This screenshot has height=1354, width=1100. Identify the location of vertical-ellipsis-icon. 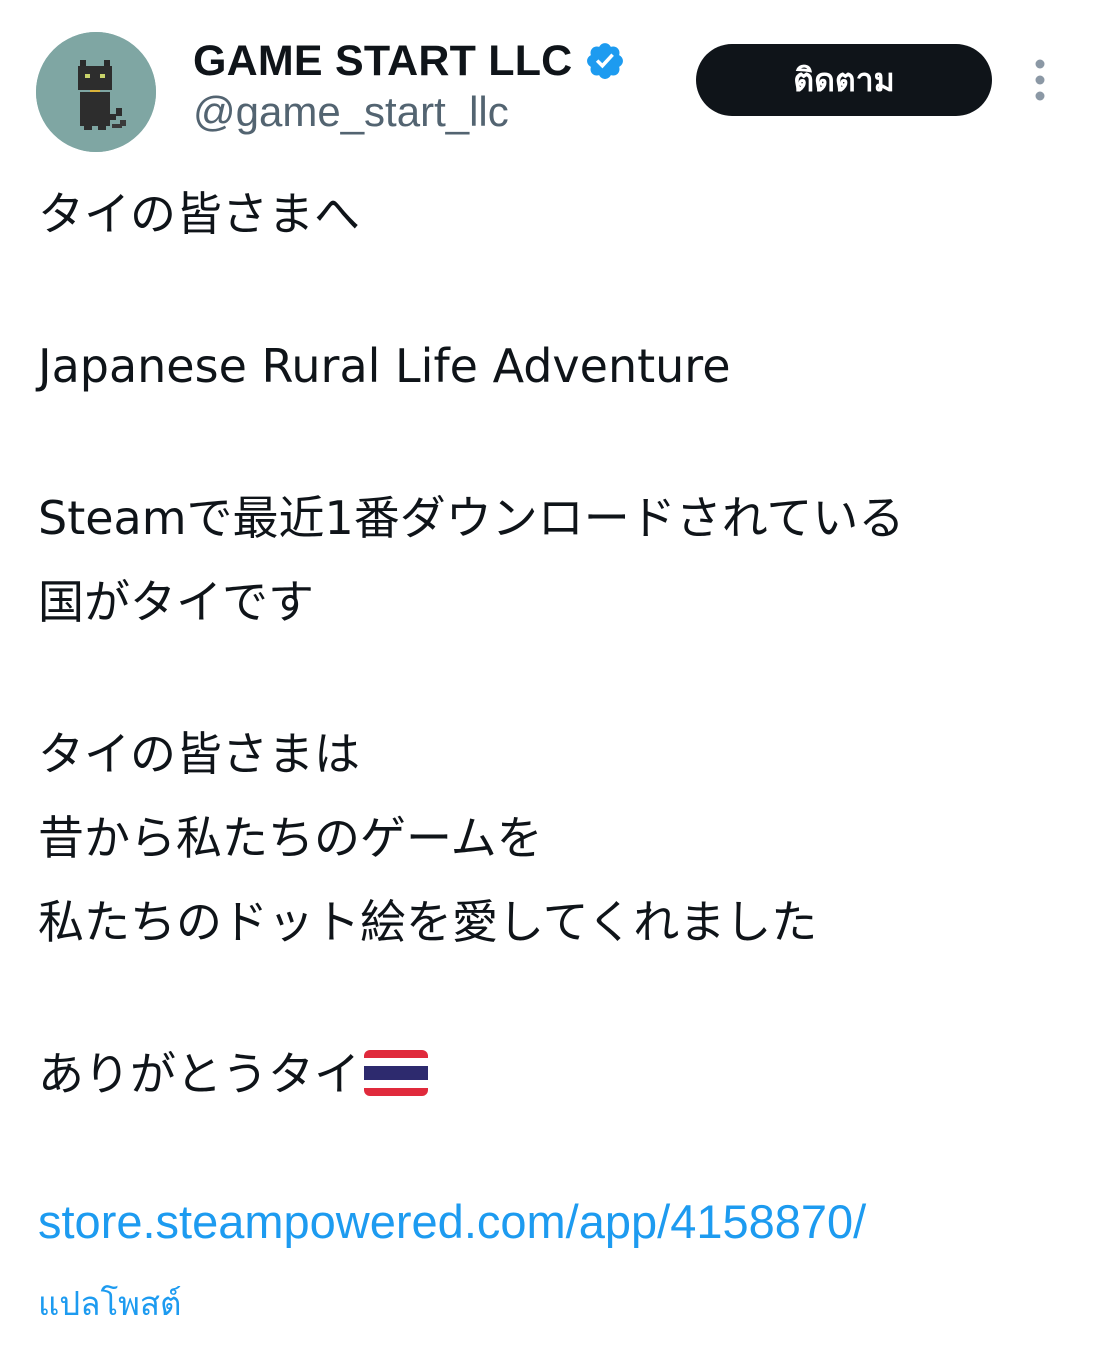
(1040, 80).